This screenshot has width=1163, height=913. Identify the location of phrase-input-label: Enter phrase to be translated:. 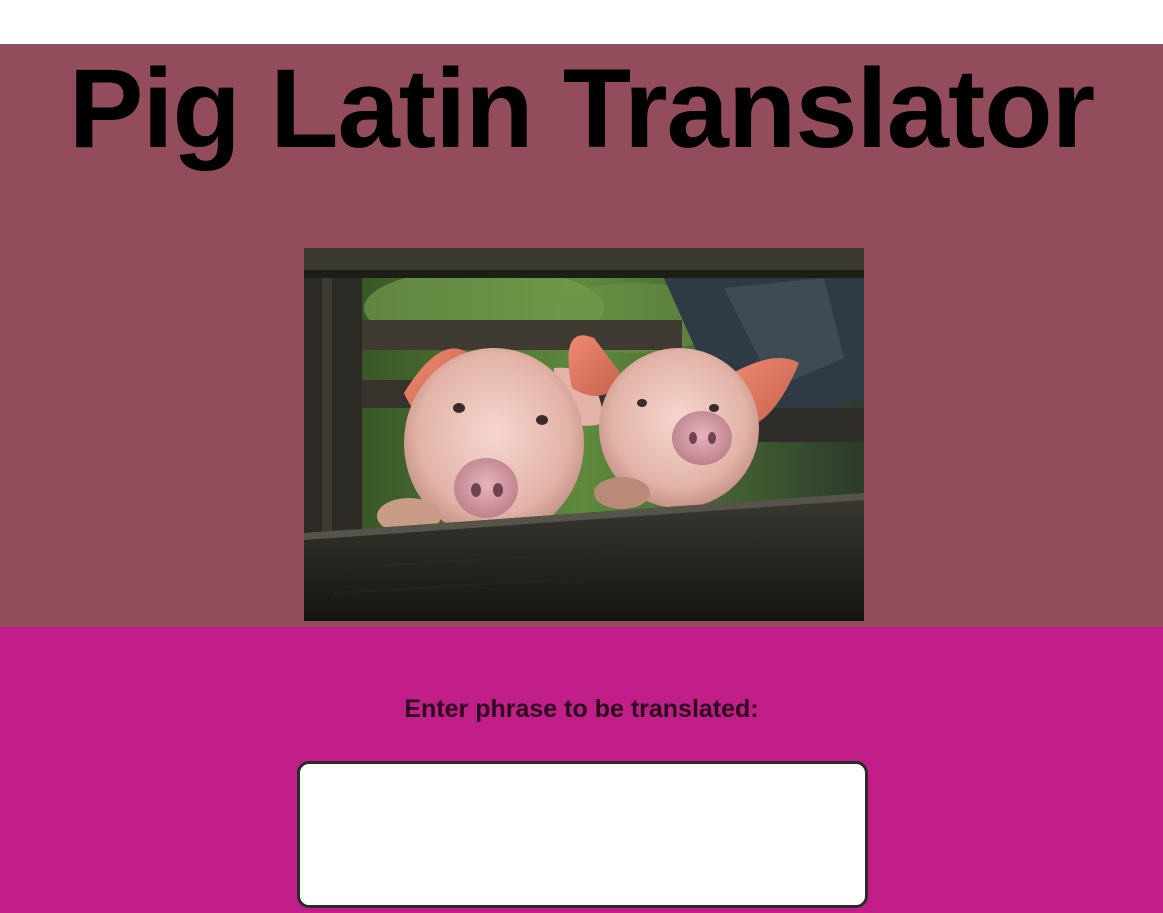
(581, 709).